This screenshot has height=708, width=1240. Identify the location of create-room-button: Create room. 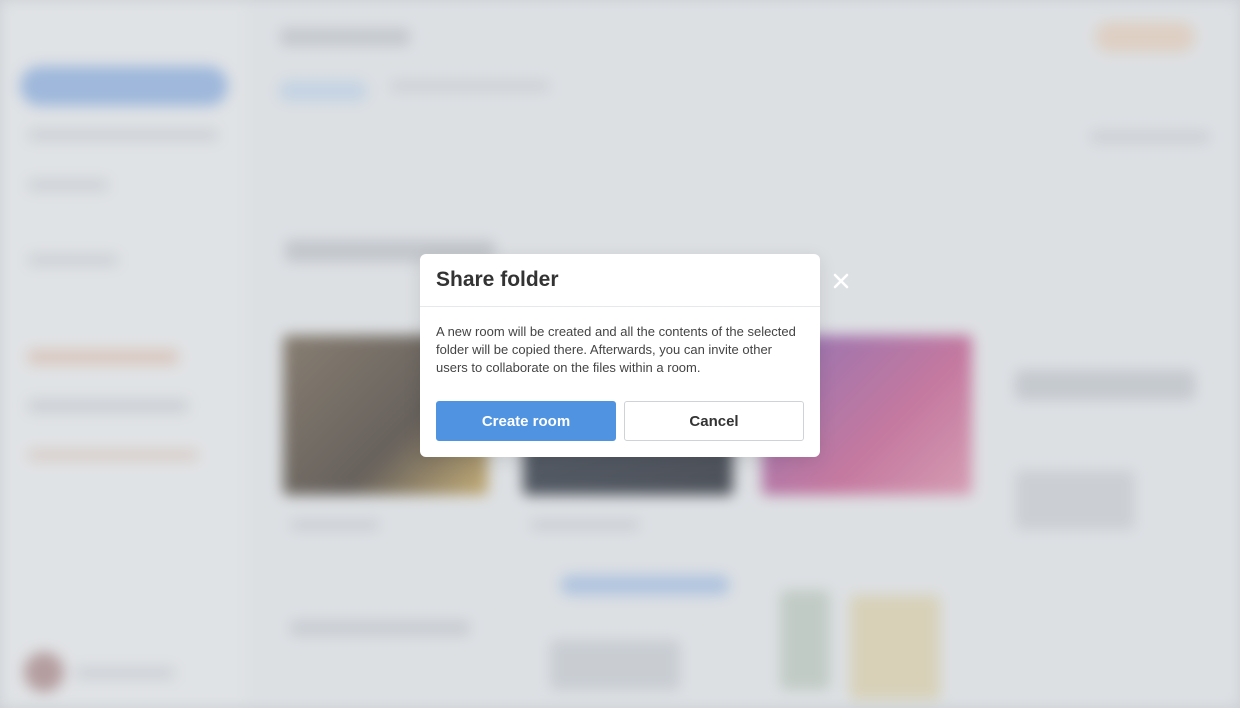
(526, 421).